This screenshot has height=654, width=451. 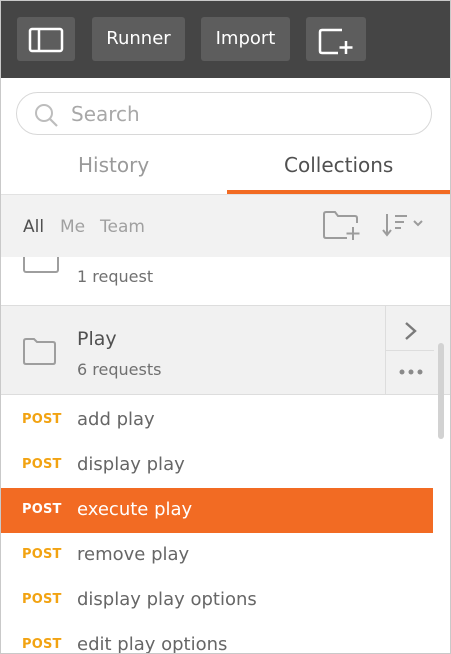 I want to click on request-item: POST edit play options, so click(x=217, y=638).